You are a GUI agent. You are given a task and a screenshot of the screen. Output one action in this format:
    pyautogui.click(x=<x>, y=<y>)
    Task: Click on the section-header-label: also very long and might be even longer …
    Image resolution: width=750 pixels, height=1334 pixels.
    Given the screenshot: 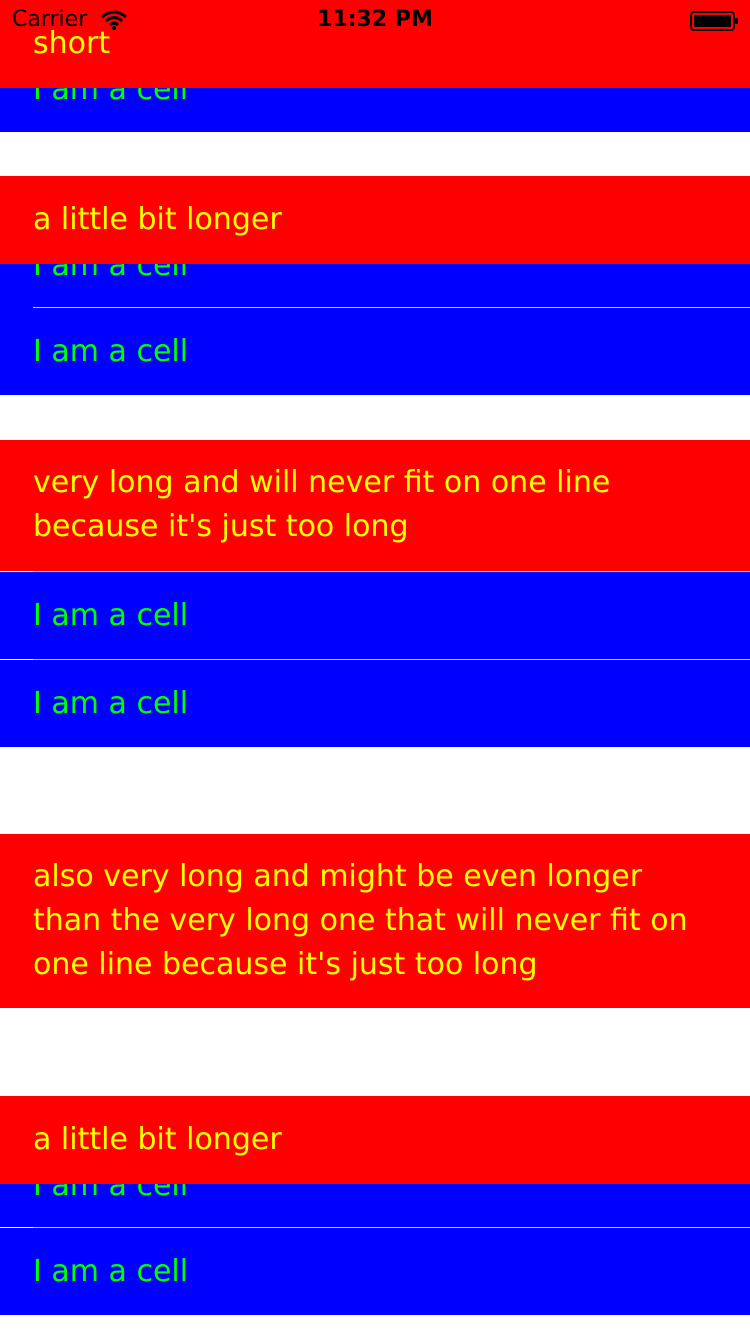 What is the action you would take?
    pyautogui.click(x=360, y=920)
    